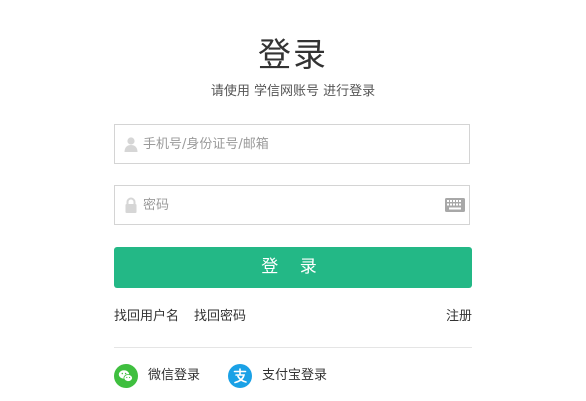  What do you see at coordinates (293, 91) in the screenshot?
I see `page-subtitle: 请使用 学信网账号 进行登录` at bounding box center [293, 91].